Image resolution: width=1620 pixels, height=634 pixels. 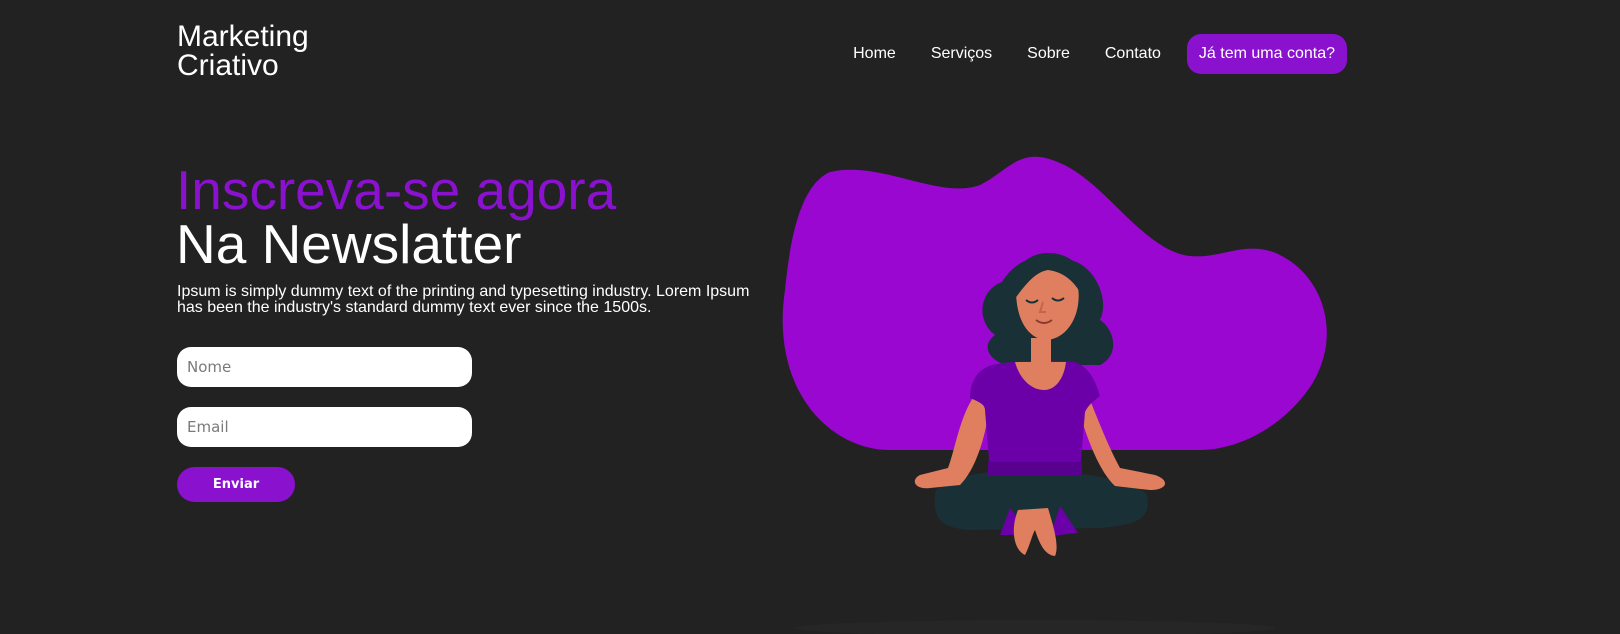 What do you see at coordinates (1133, 54) in the screenshot?
I see `nav-link-contact: Contato` at bounding box center [1133, 54].